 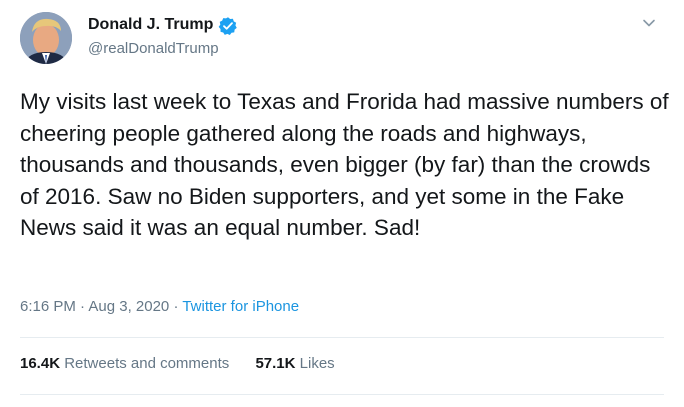 I want to click on chevron-down-icon, so click(x=649, y=23).